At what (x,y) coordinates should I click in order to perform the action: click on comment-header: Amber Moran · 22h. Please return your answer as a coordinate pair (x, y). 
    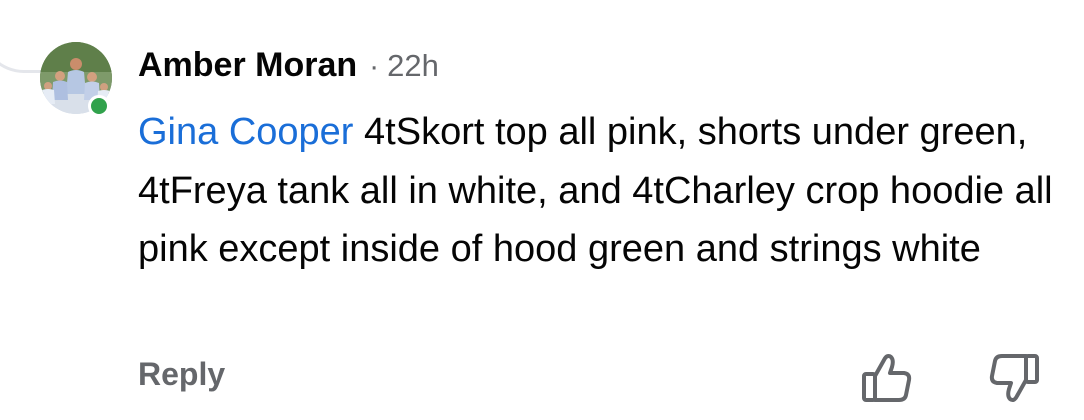
    Looking at the image, I should click on (288, 68).